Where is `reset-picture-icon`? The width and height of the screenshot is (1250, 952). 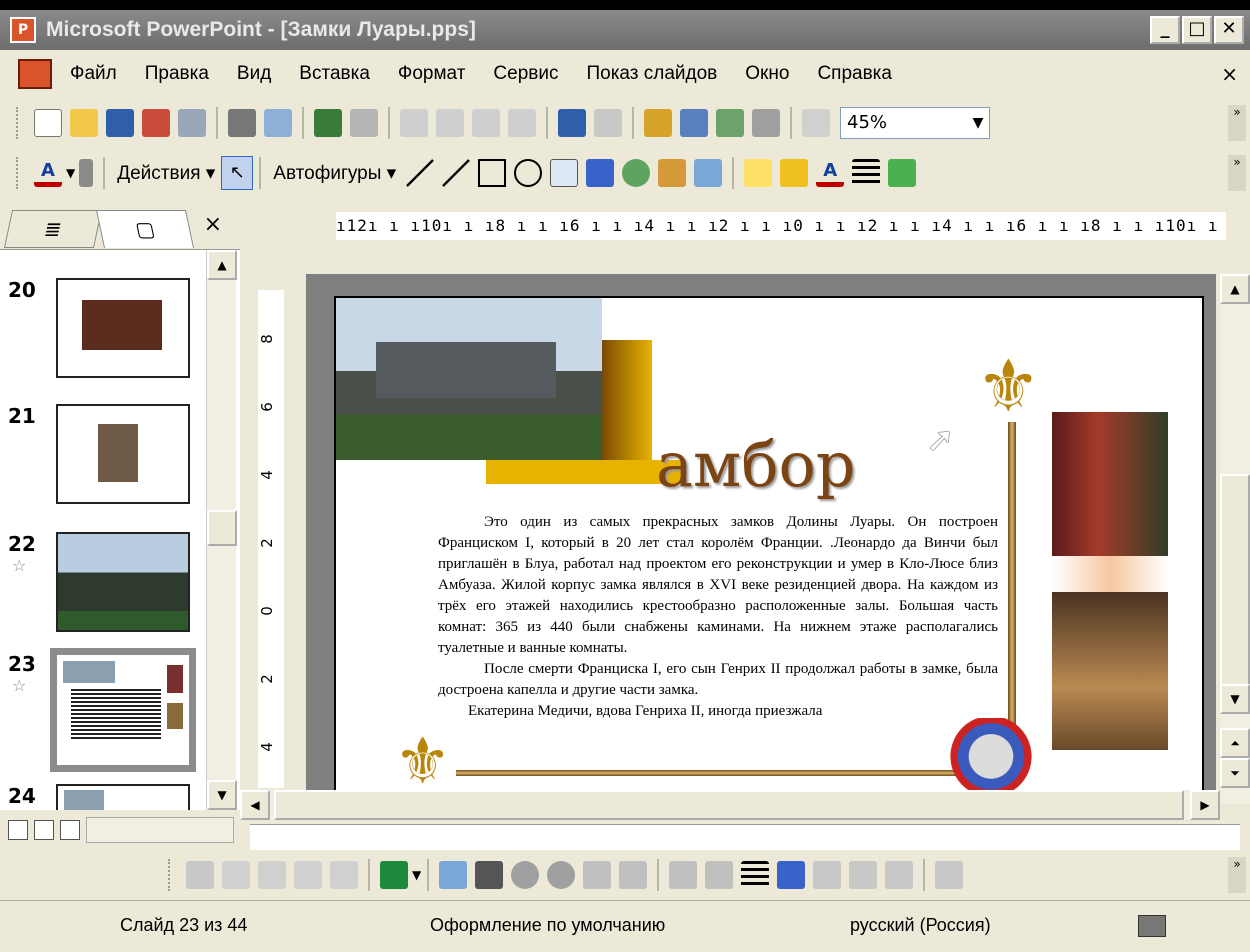 reset-picture-icon is located at coordinates (949, 875).